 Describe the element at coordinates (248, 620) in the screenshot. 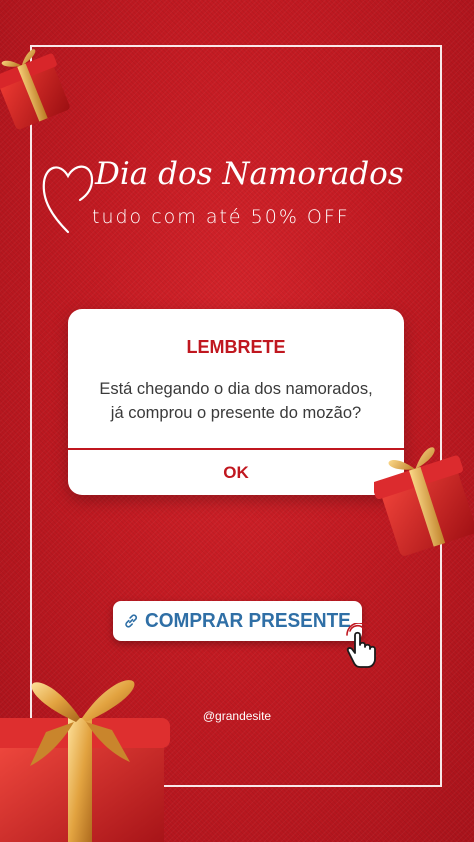

I see `buy-gift-label: COMPRAR PRESENTE` at that location.